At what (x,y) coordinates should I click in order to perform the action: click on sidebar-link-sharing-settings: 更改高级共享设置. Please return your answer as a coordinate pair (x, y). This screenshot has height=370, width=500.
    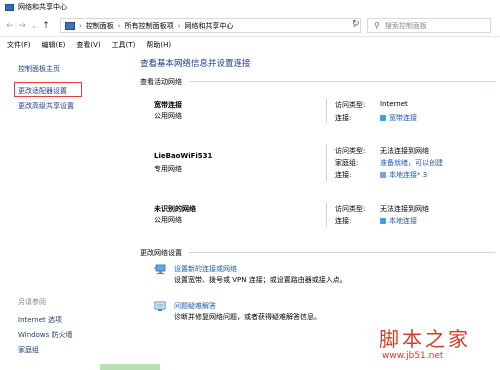
    Looking at the image, I should click on (46, 106).